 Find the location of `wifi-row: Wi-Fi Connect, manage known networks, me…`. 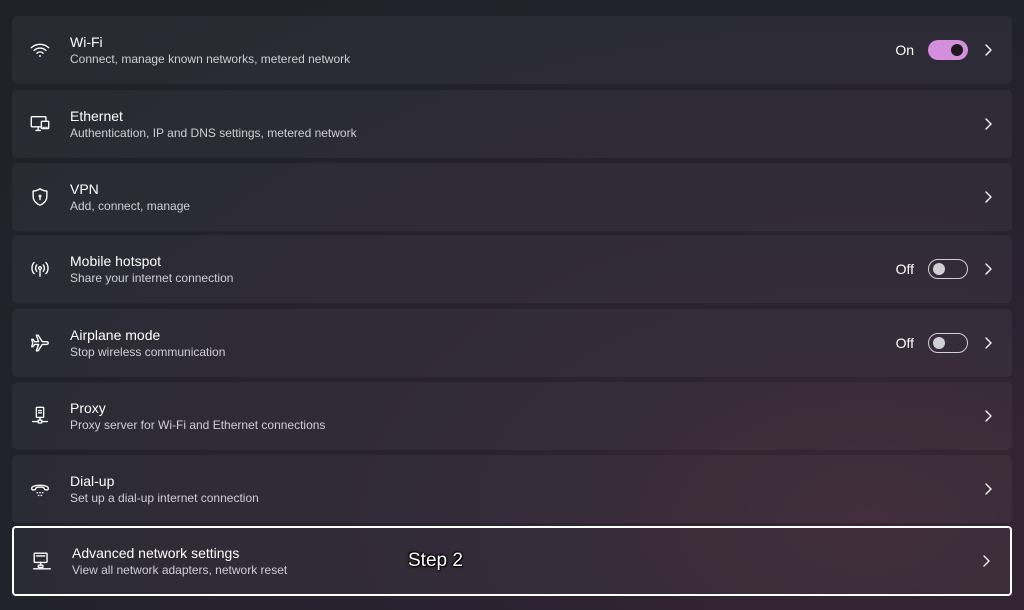

wifi-row: Wi-Fi Connect, manage known networks, me… is located at coordinates (512, 50).